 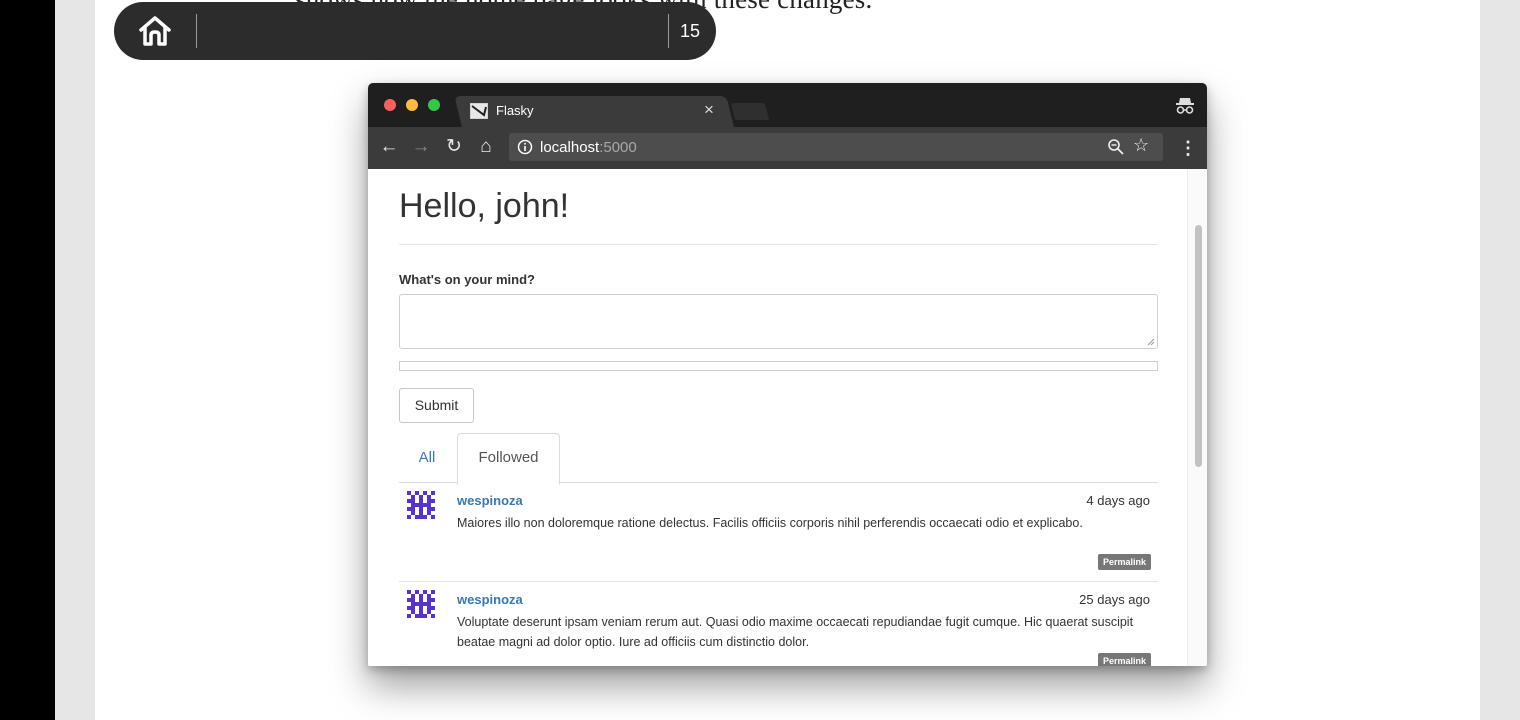 I want to click on incognito-icon, so click(x=1185, y=106).